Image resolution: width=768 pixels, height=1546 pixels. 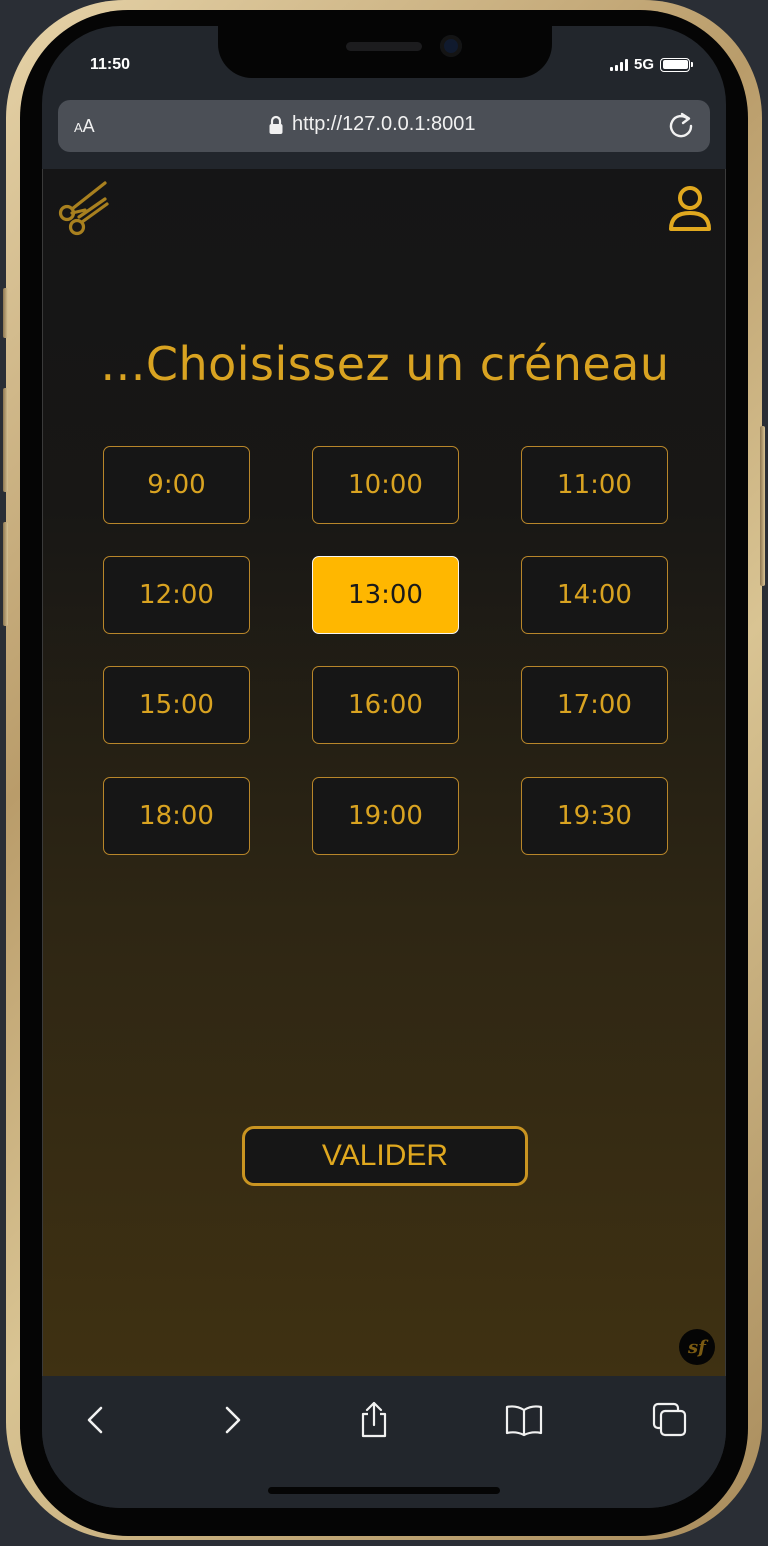 What do you see at coordinates (690, 208) in the screenshot?
I see `user-icon` at bounding box center [690, 208].